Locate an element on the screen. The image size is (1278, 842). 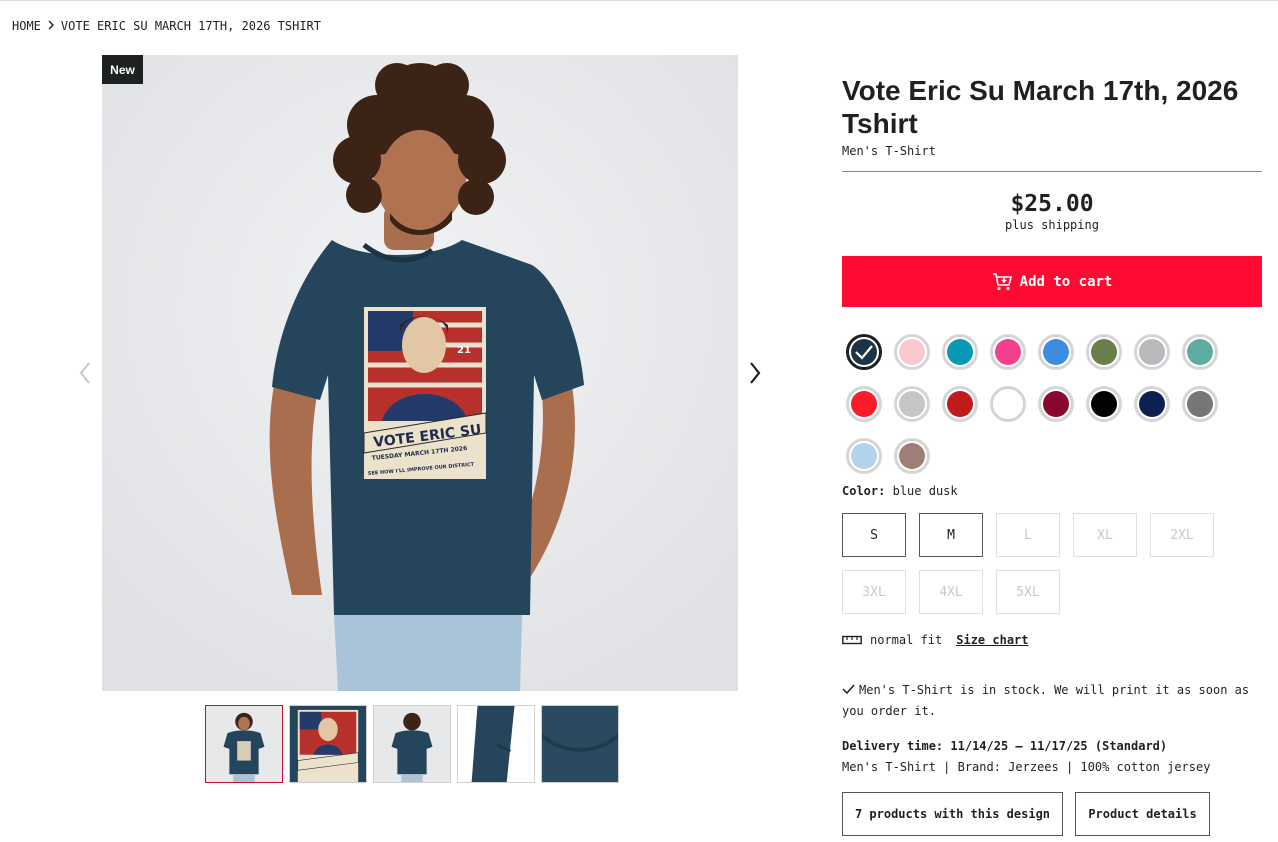
new-badge: New is located at coordinates (122, 69).